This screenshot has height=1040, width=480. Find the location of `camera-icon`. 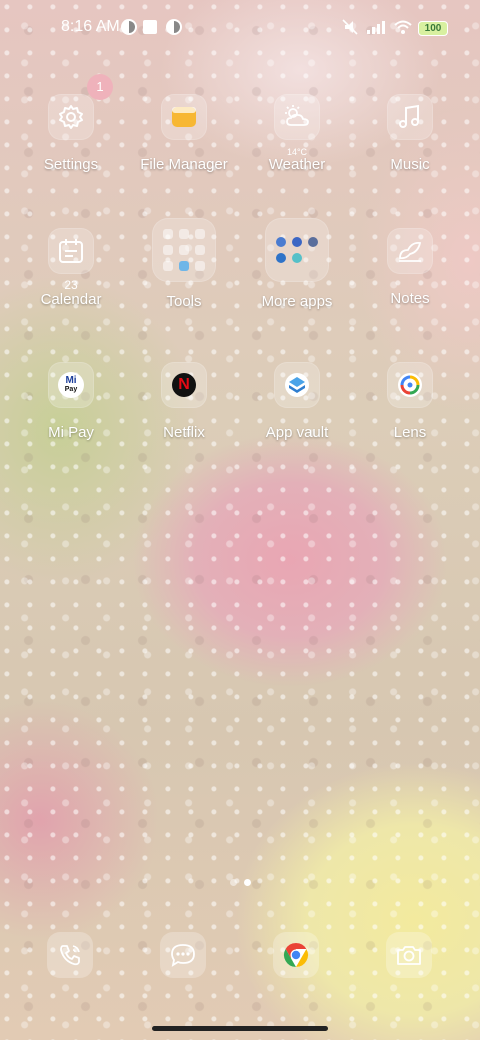

camera-icon is located at coordinates (409, 955).